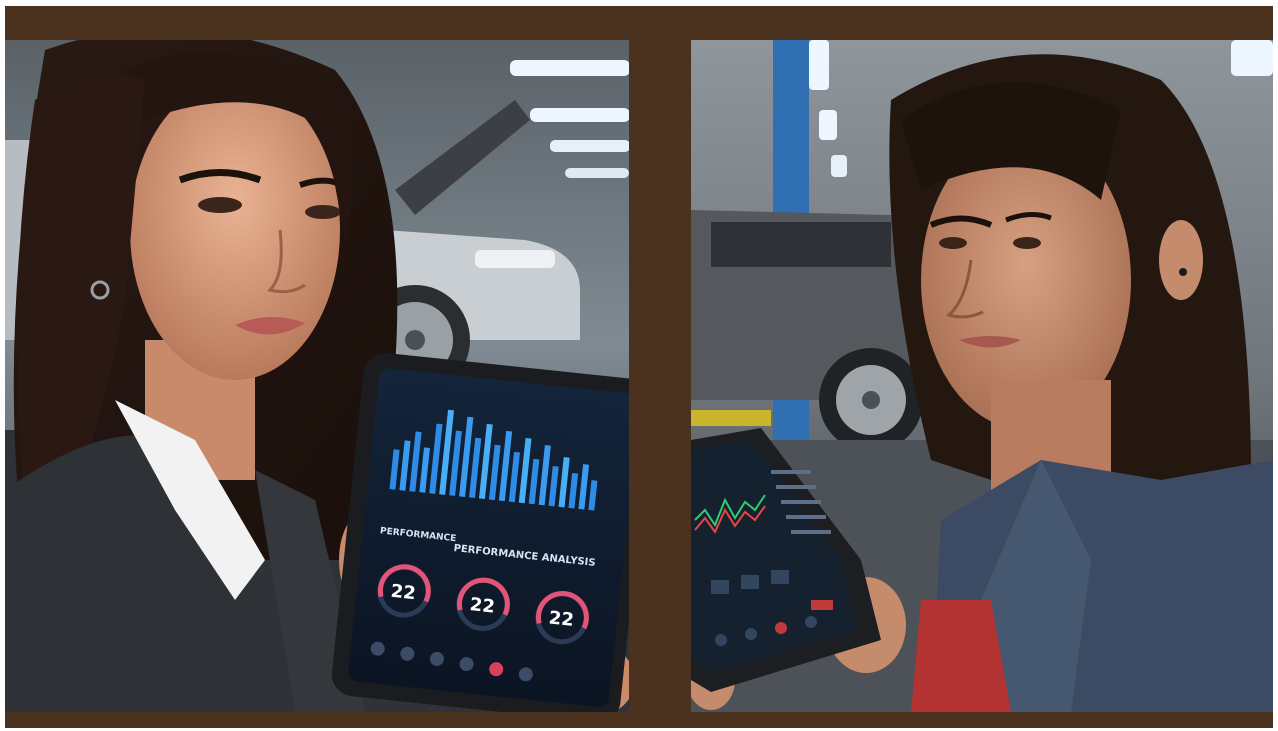 The image size is (1278, 731). I want to click on gauge-value-2: 22, so click(482, 606).